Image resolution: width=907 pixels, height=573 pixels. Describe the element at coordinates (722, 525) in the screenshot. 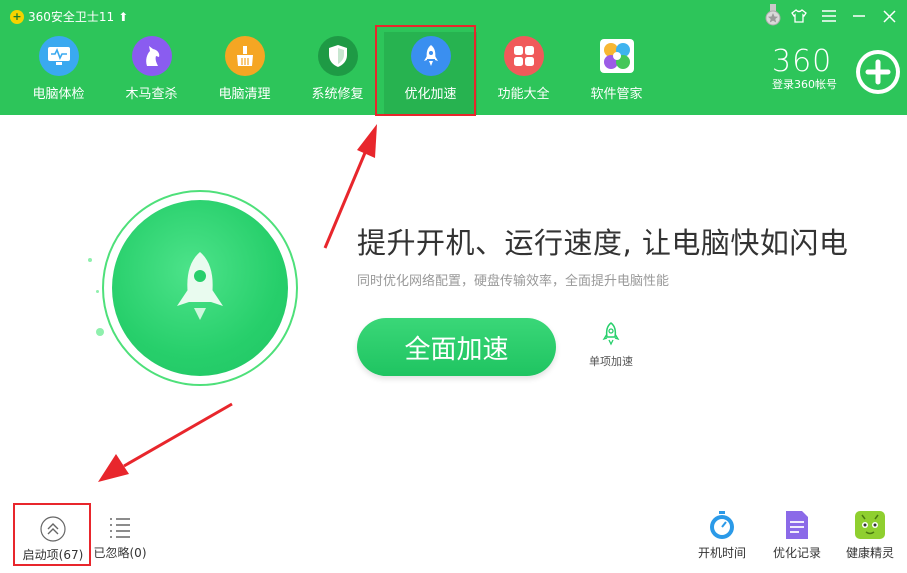

I see `stopwatch-icon` at that location.